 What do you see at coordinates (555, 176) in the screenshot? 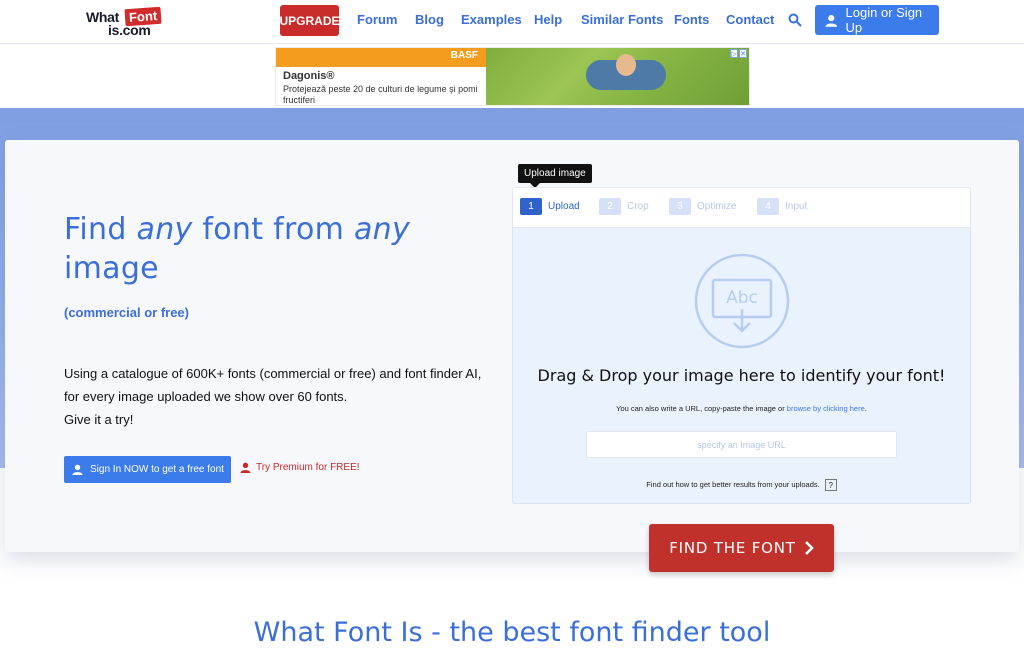
I see `upload-tooltip: Upload image` at bounding box center [555, 176].